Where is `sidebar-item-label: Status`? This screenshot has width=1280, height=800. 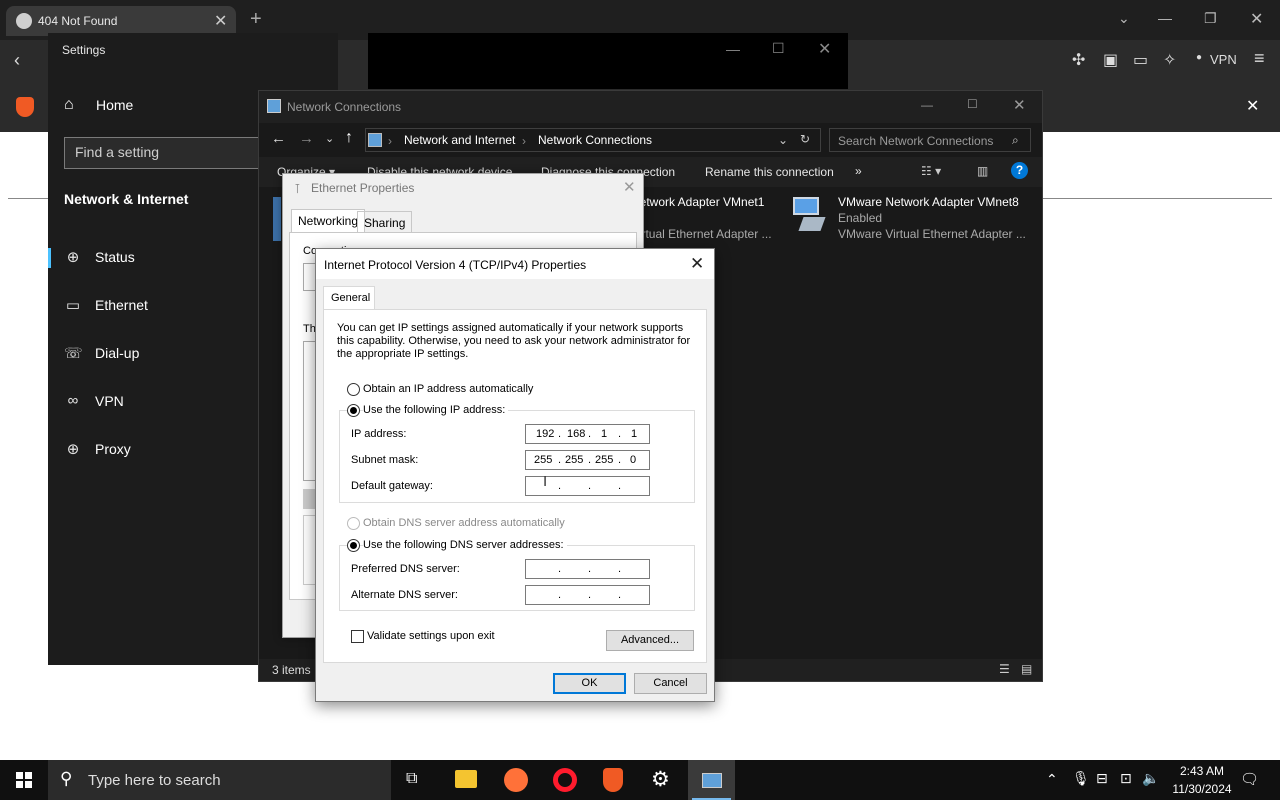
sidebar-item-label: Status is located at coordinates (115, 257).